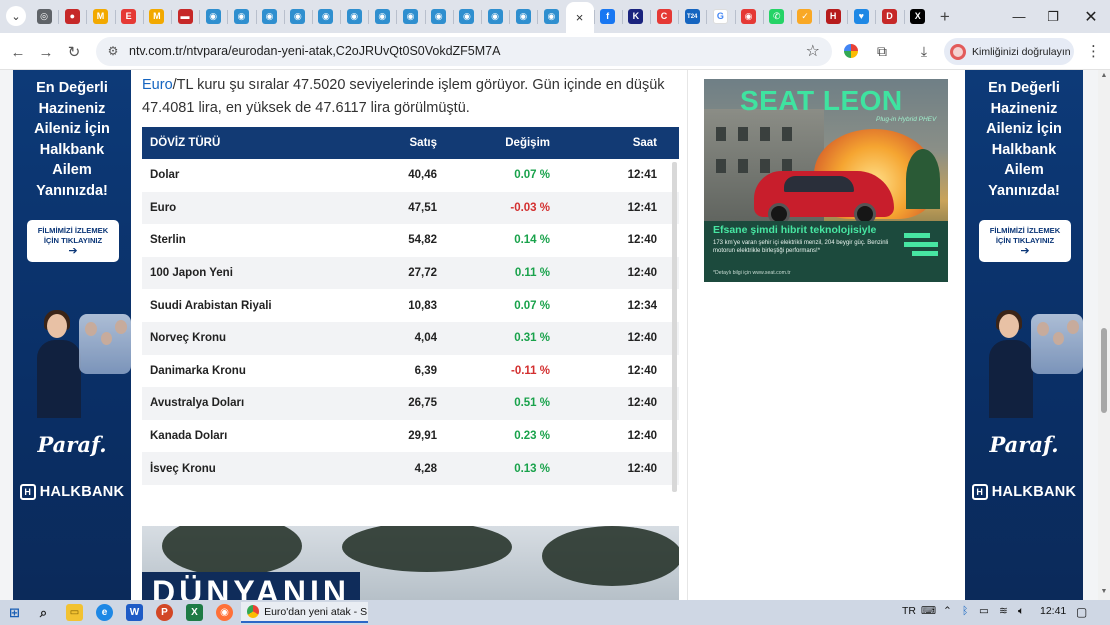 This screenshot has height=625, width=1110. What do you see at coordinates (425, 338) in the screenshot?
I see `sell-price: 4,04` at bounding box center [425, 338].